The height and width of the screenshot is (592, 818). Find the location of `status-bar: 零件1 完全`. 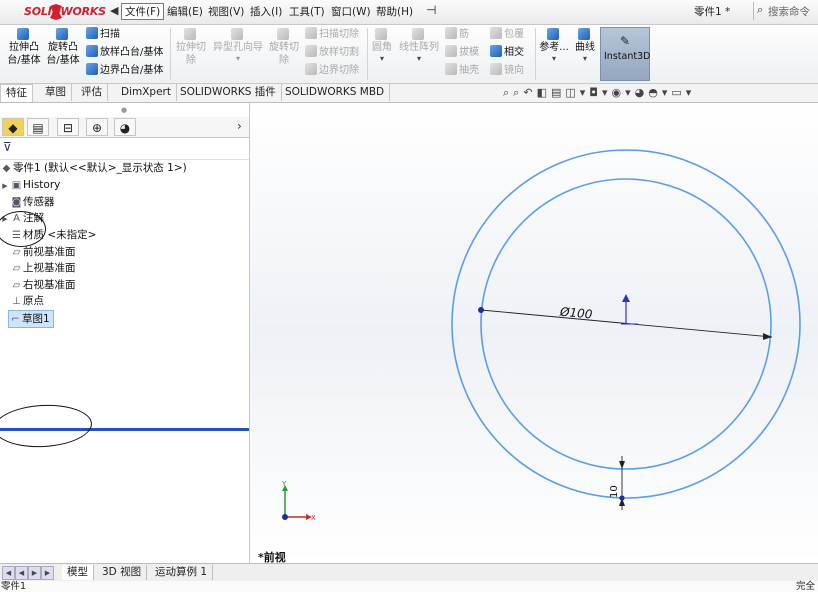

status-bar: 零件1 完全 is located at coordinates (409, 586).